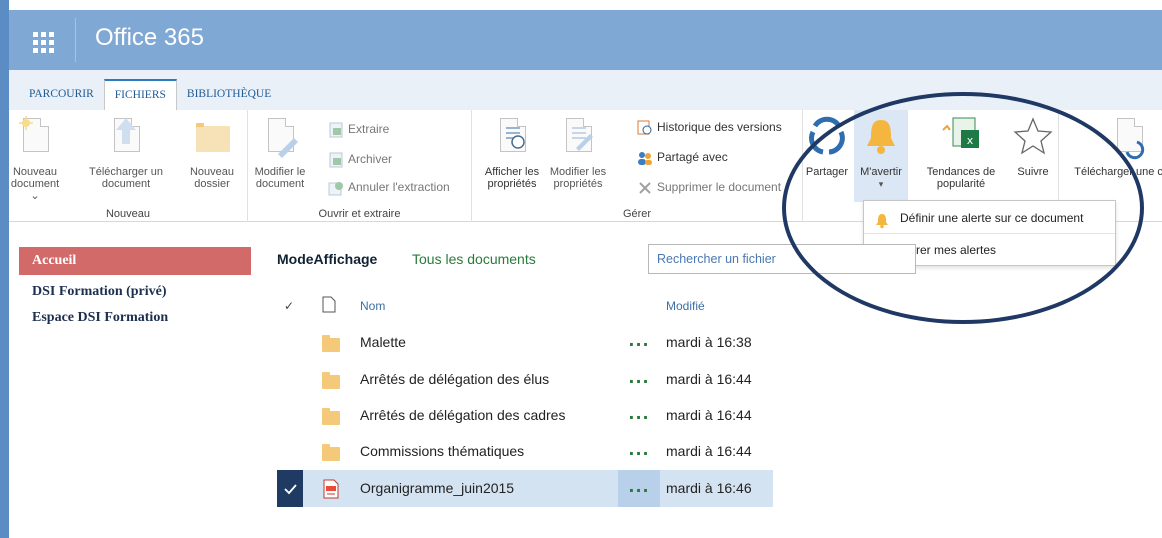 This screenshot has height=538, width=1162. I want to click on download-copy-button: Télécharger une copie, so click(1115, 147).